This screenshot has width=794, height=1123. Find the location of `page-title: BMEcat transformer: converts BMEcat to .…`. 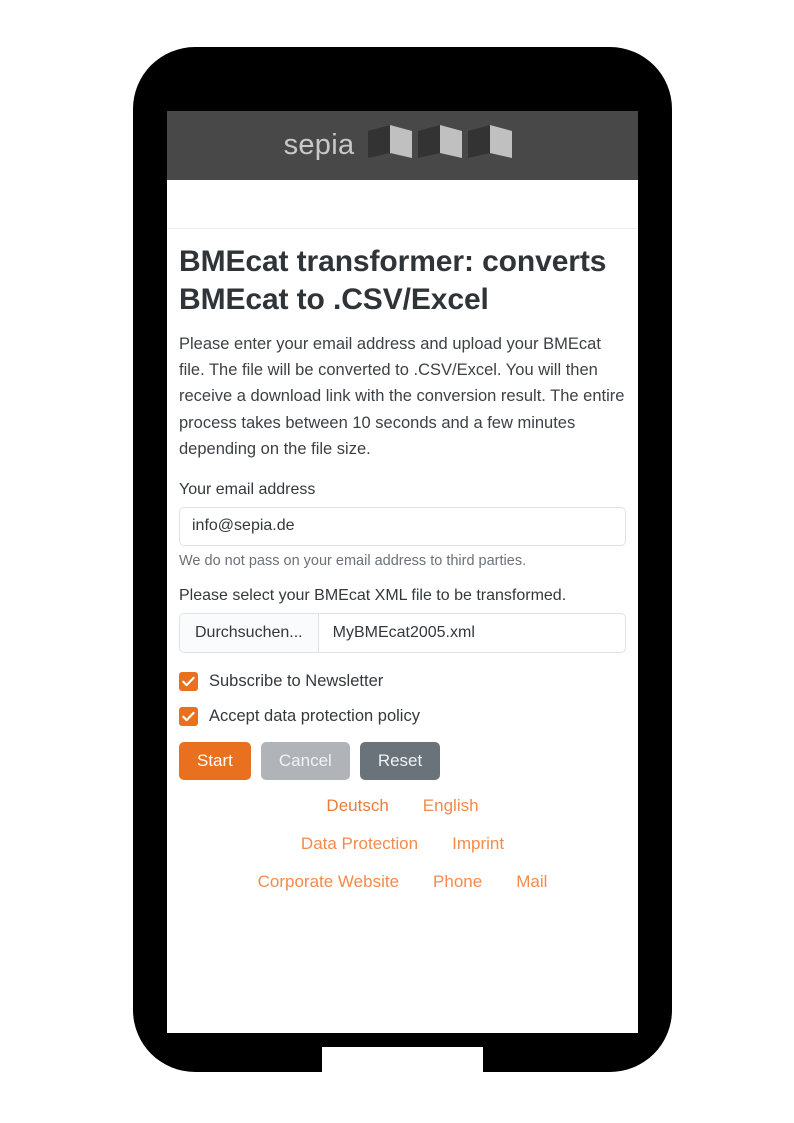

page-title: BMEcat transformer: converts BMEcat to .… is located at coordinates (393, 280).